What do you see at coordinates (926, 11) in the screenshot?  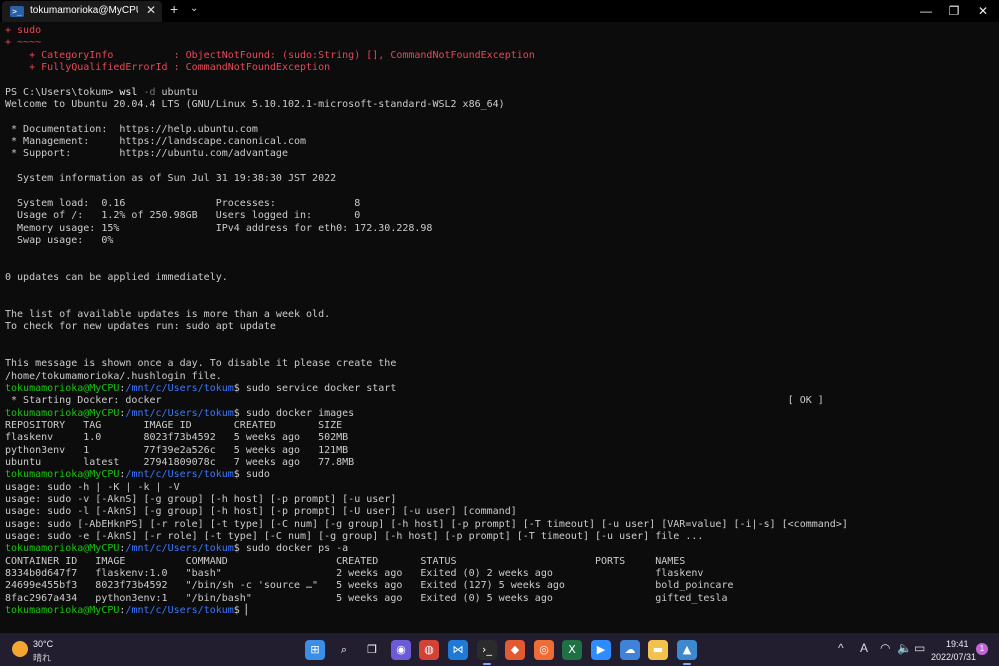 I see `minimize-button: —` at bounding box center [926, 11].